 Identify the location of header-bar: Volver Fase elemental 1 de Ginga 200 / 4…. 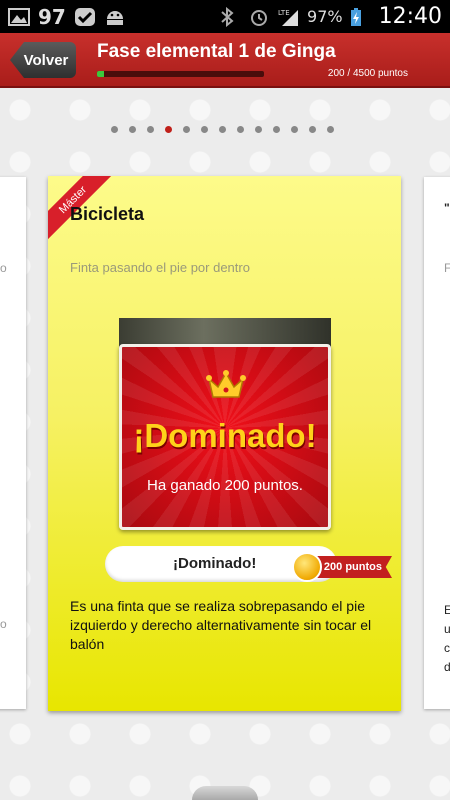
(225, 60).